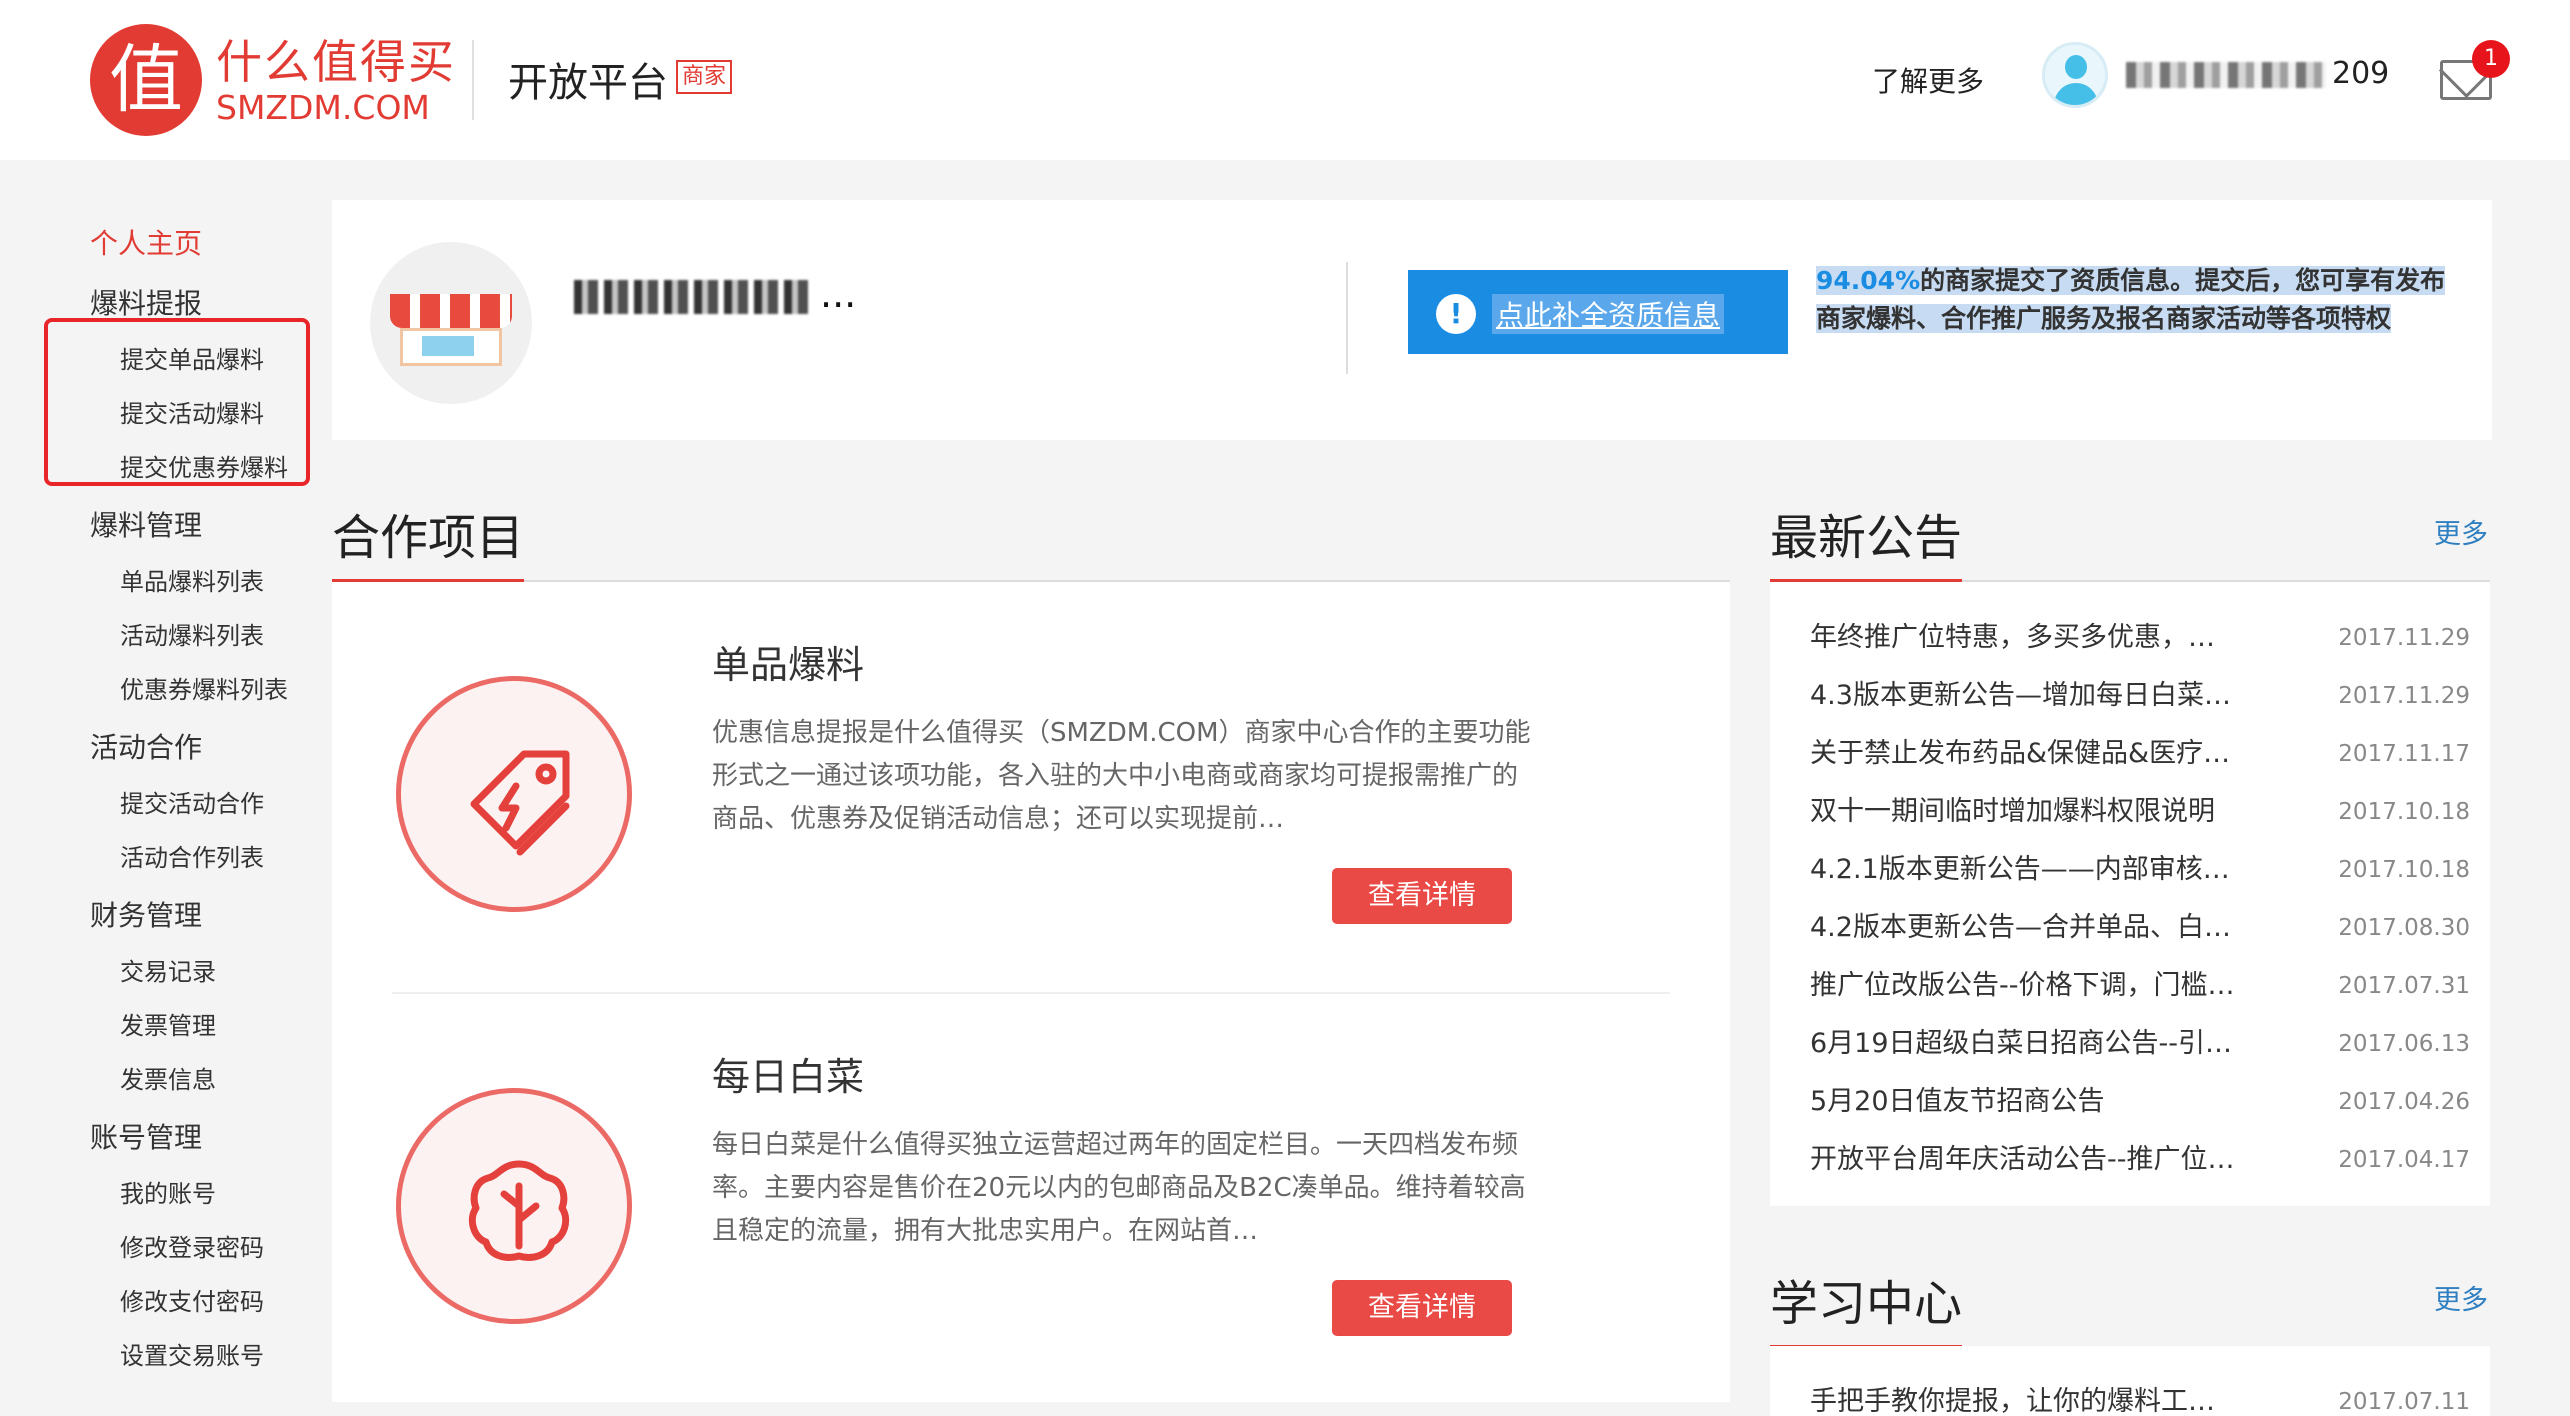 This screenshot has width=2570, height=1416. Describe the element at coordinates (1608, 314) in the screenshot. I see `complete-qualification-label: 点此补全资质信息` at that location.